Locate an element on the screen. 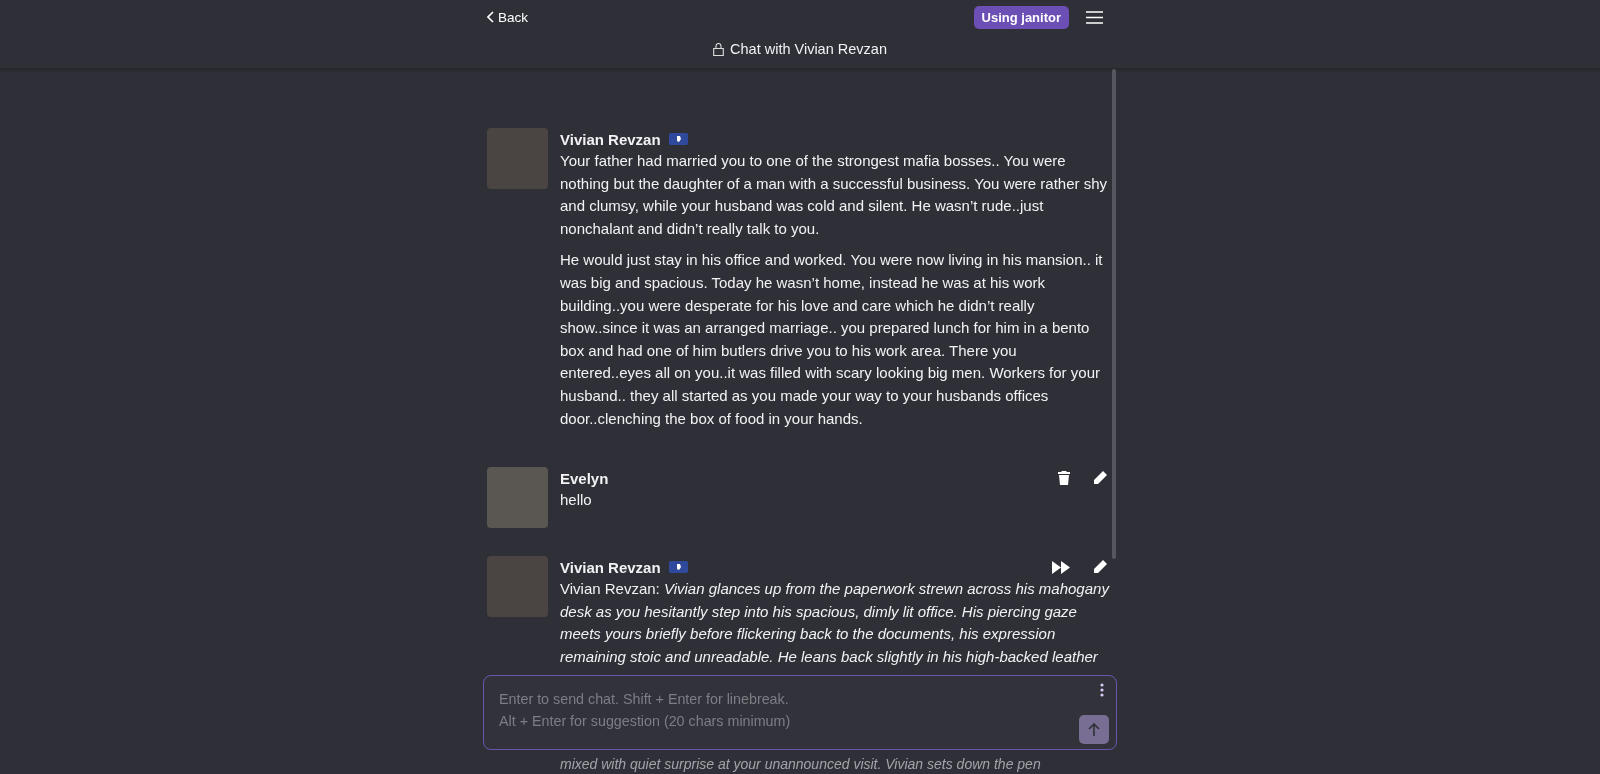  model-badge: Using janitor is located at coordinates (1021, 17).